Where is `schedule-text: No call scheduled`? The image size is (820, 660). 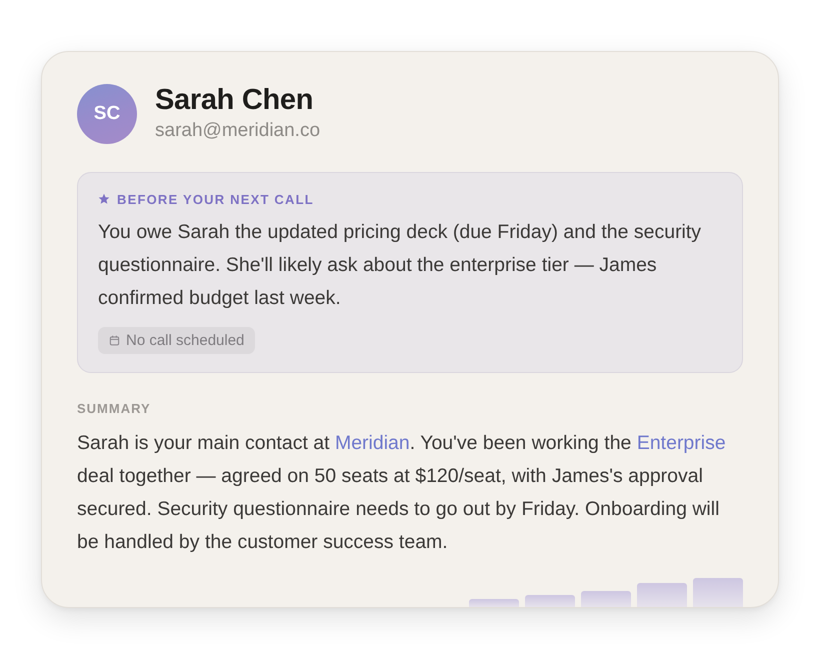
schedule-text: No call scheduled is located at coordinates (185, 340).